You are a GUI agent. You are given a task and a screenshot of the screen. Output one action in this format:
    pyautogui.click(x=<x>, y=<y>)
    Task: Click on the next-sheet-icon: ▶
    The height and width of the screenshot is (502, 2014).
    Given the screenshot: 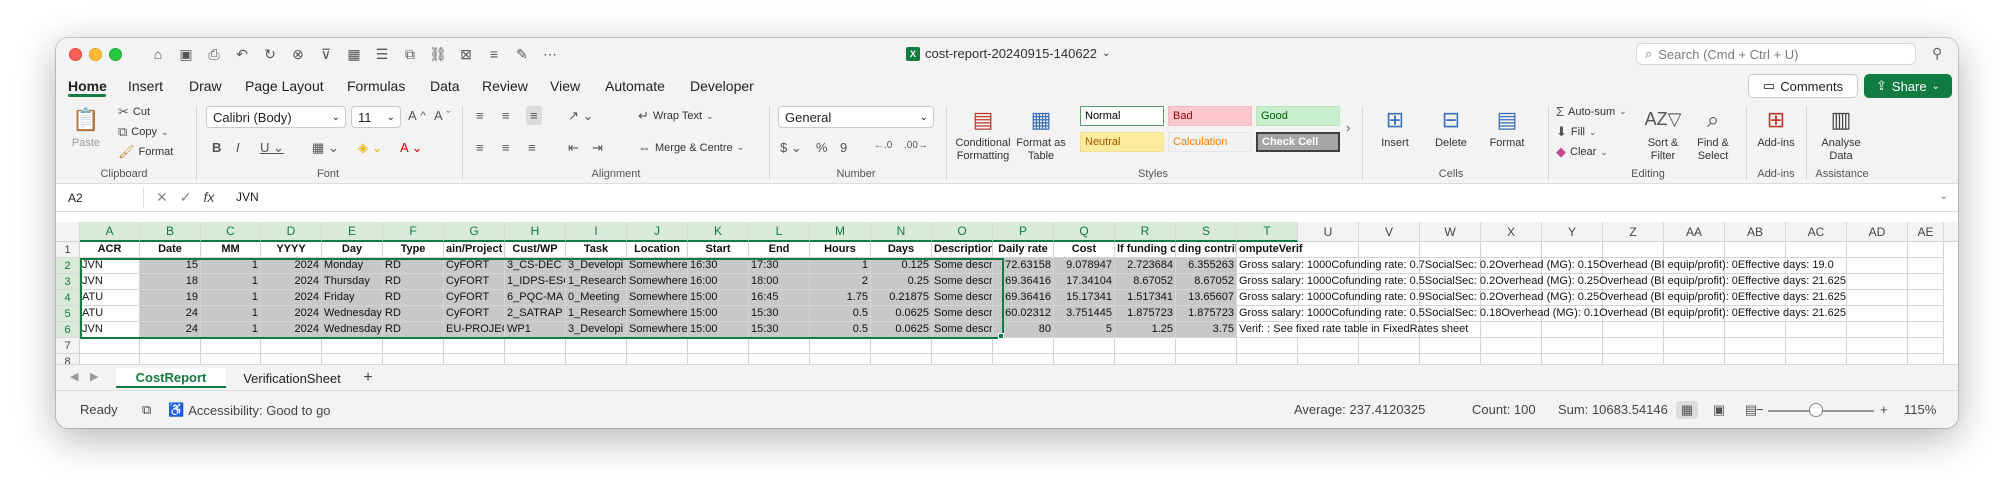 What is the action you would take?
    pyautogui.click(x=94, y=376)
    